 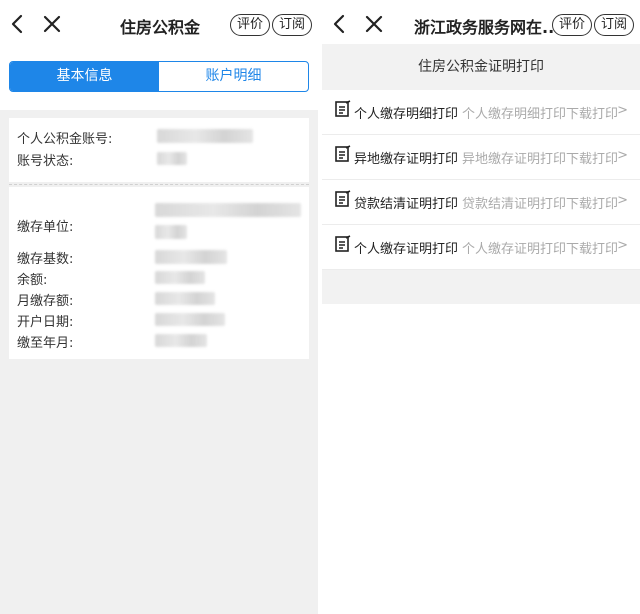 What do you see at coordinates (65, 139) in the screenshot?
I see `account-number-label: 个人公积金账号:` at bounding box center [65, 139].